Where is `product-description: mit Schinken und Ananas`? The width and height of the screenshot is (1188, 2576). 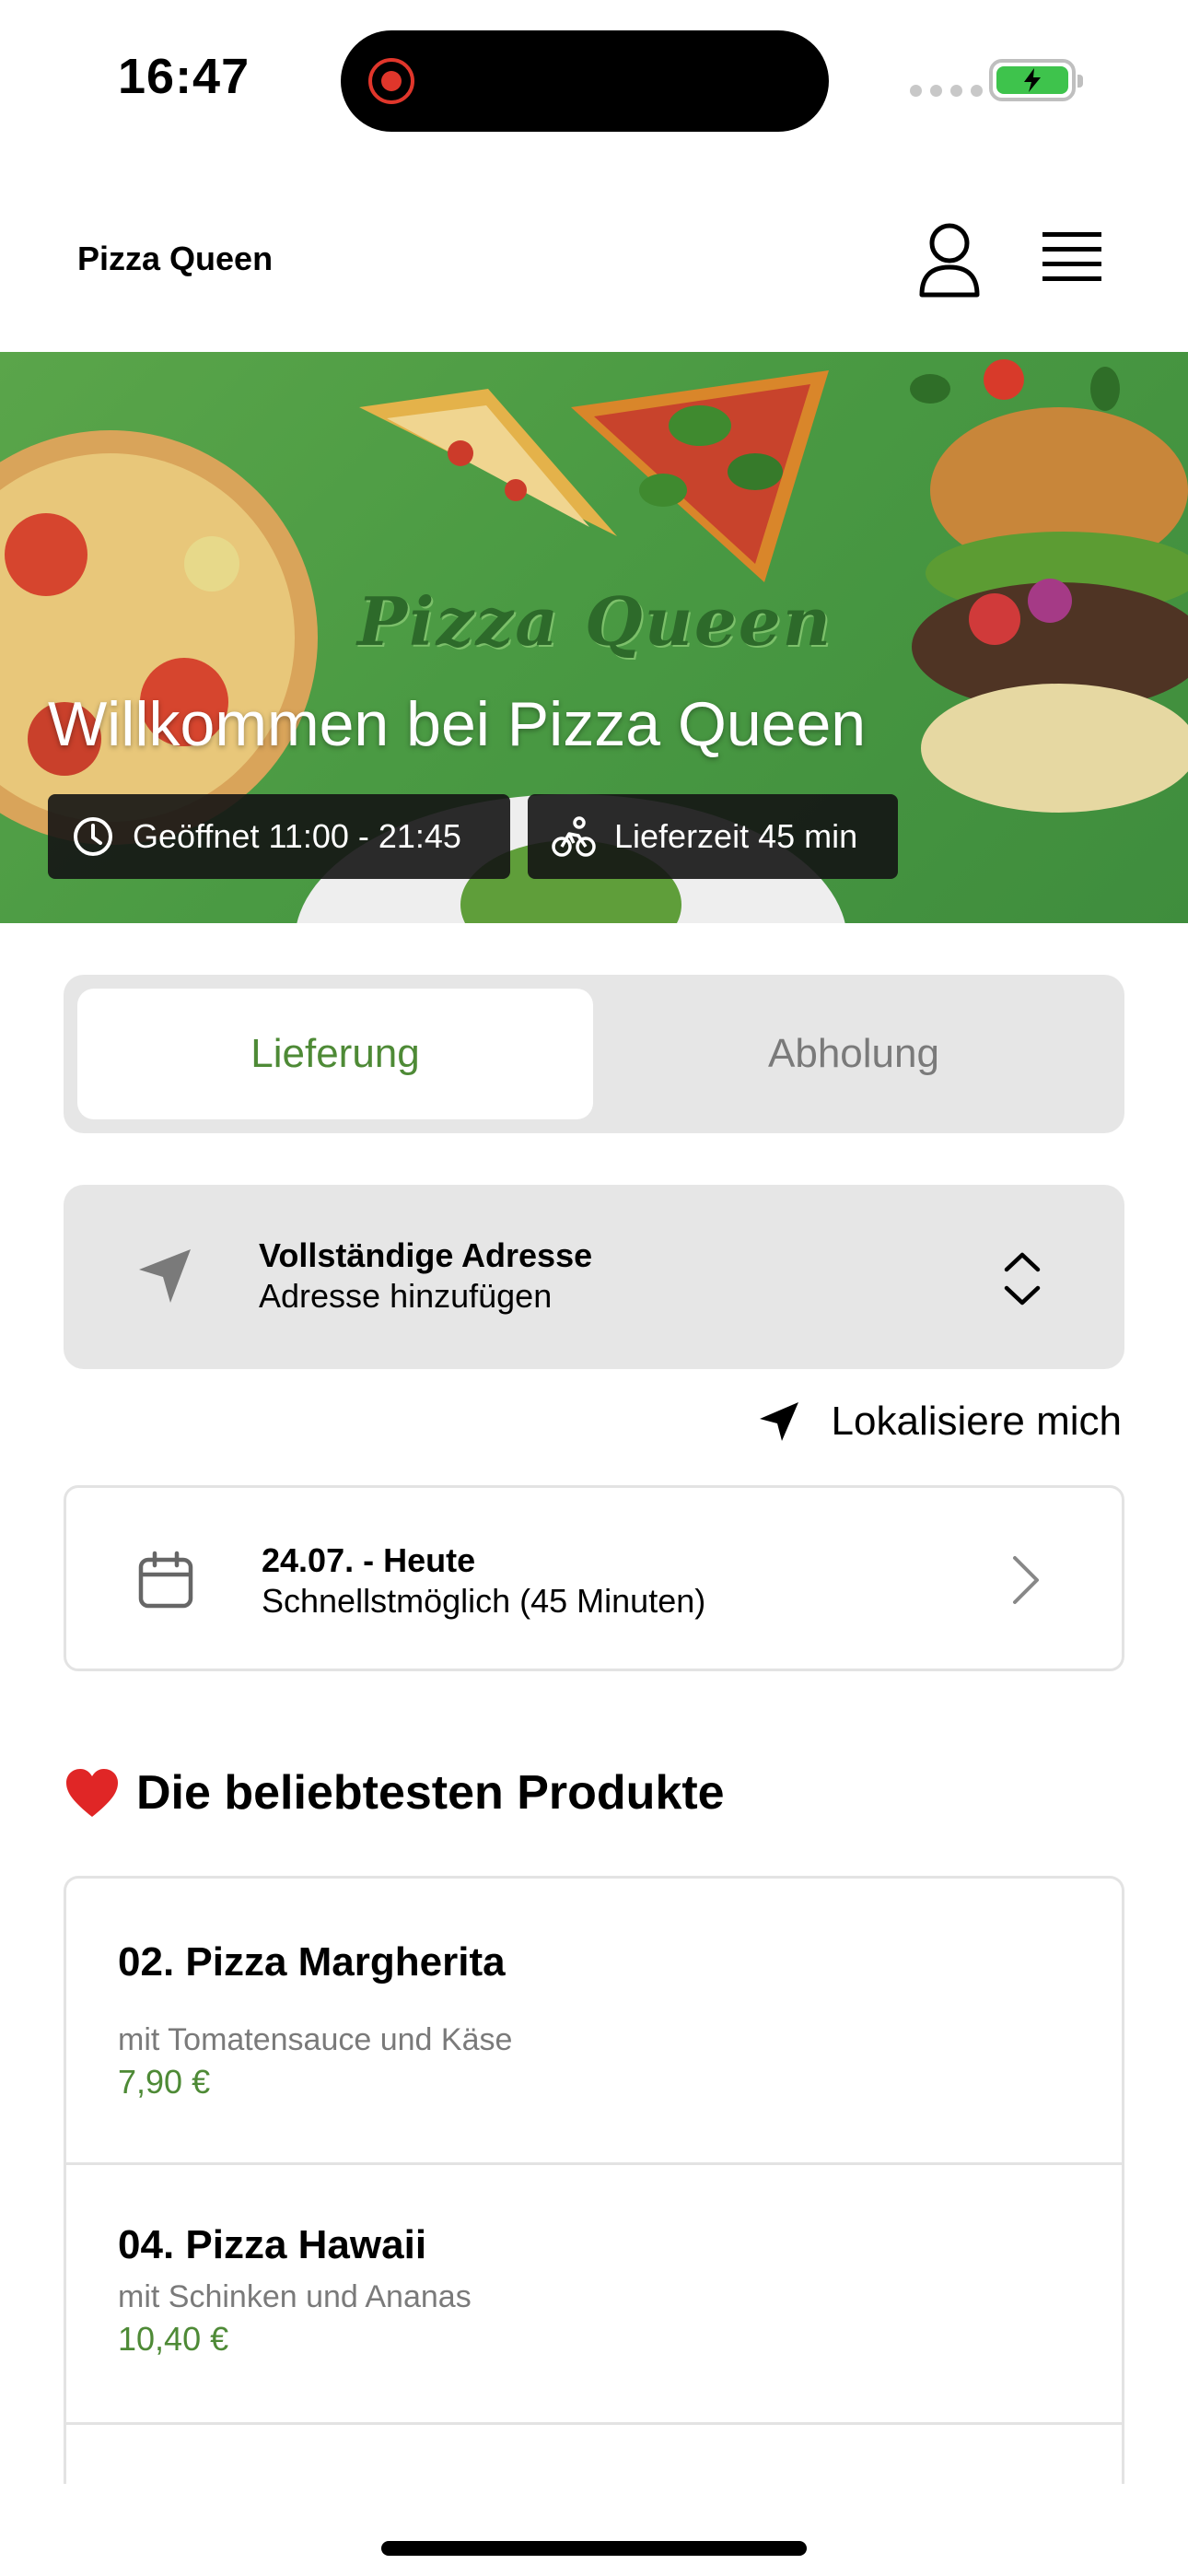 product-description: mit Schinken und Ananas is located at coordinates (295, 2296).